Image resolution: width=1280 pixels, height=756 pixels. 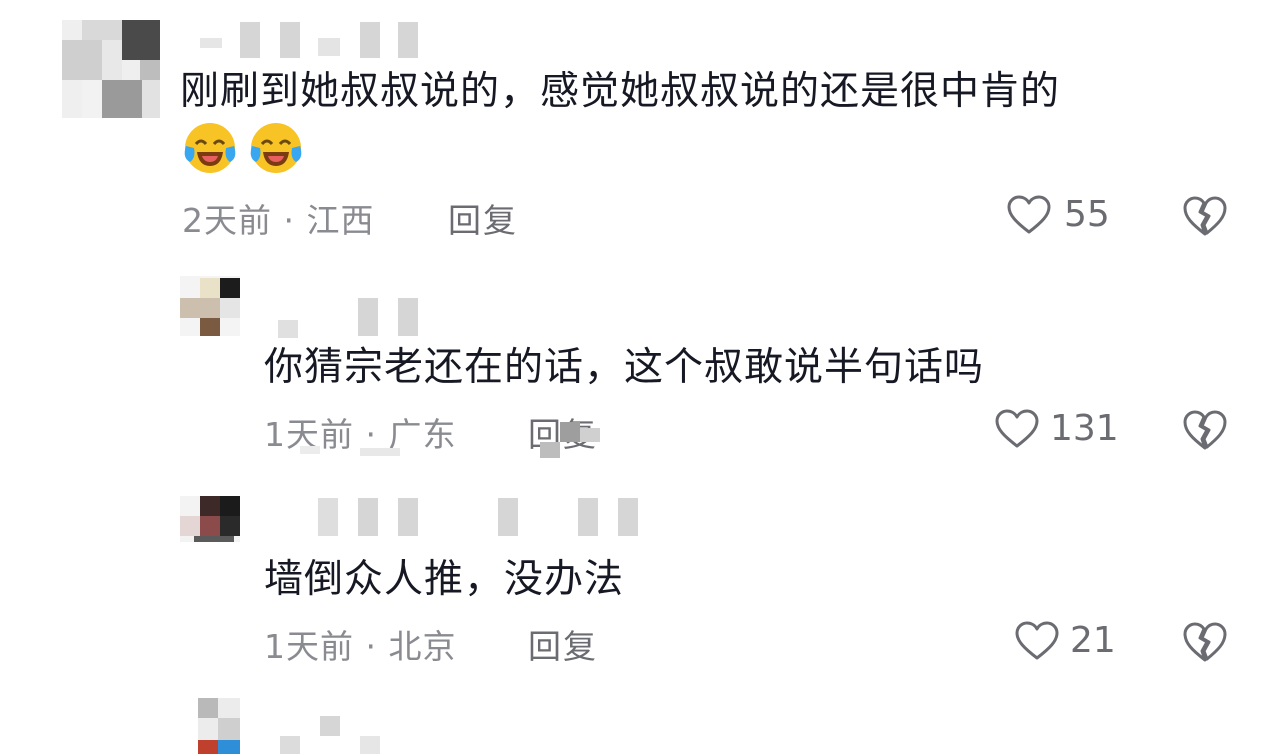 What do you see at coordinates (360, 644) in the screenshot?
I see `comment-meta: 1天前 · 北京` at bounding box center [360, 644].